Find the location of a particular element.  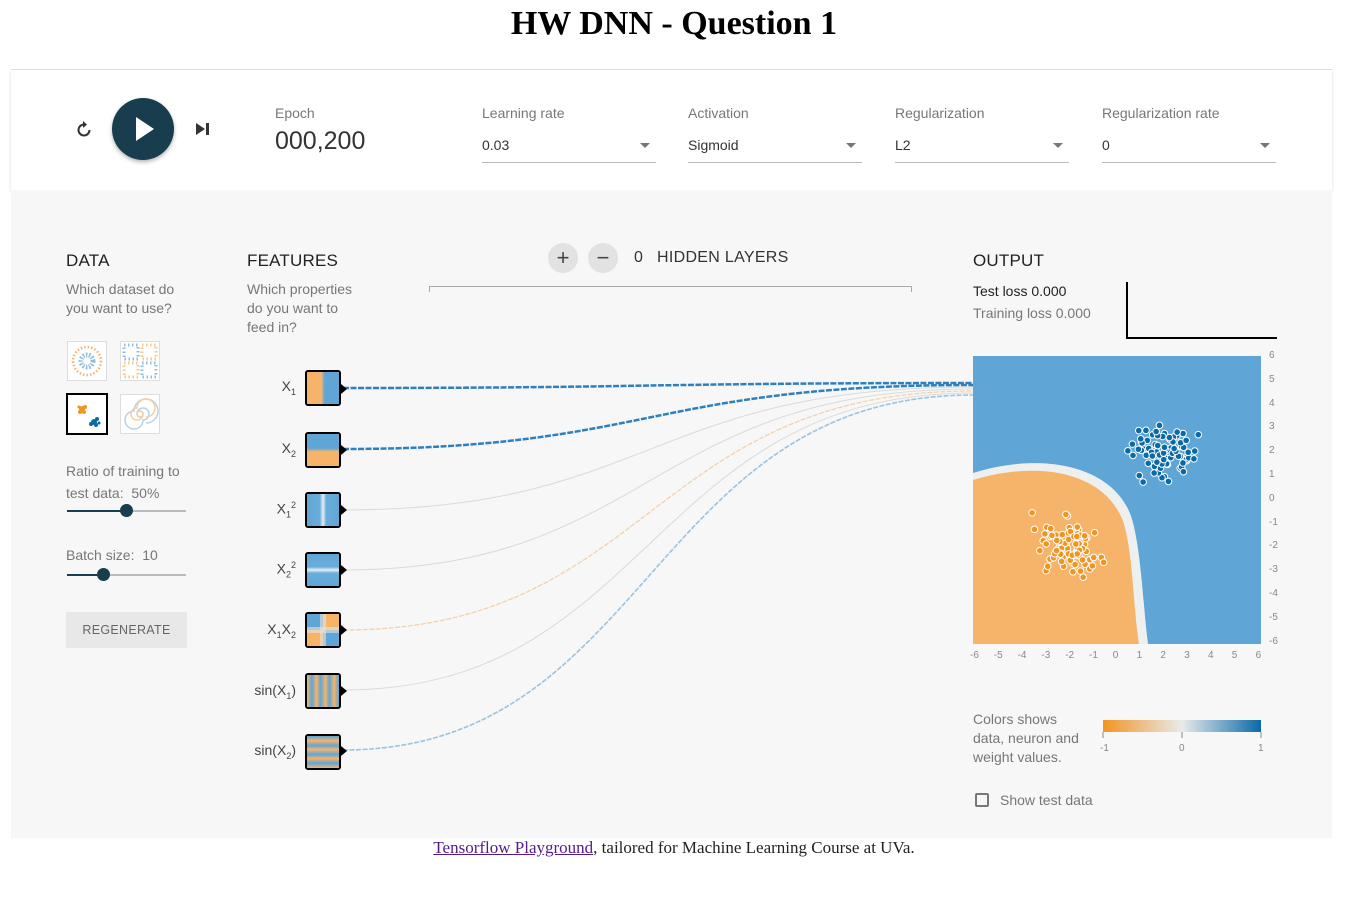

x-tick-label: 4 is located at coordinates (1211, 655).